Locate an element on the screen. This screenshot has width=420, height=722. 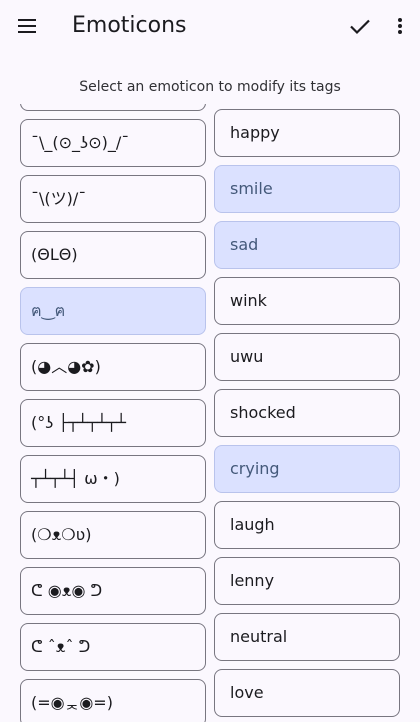
emoticon-chip: (❍ᴥ❍ʋ) is located at coordinates (113, 535).